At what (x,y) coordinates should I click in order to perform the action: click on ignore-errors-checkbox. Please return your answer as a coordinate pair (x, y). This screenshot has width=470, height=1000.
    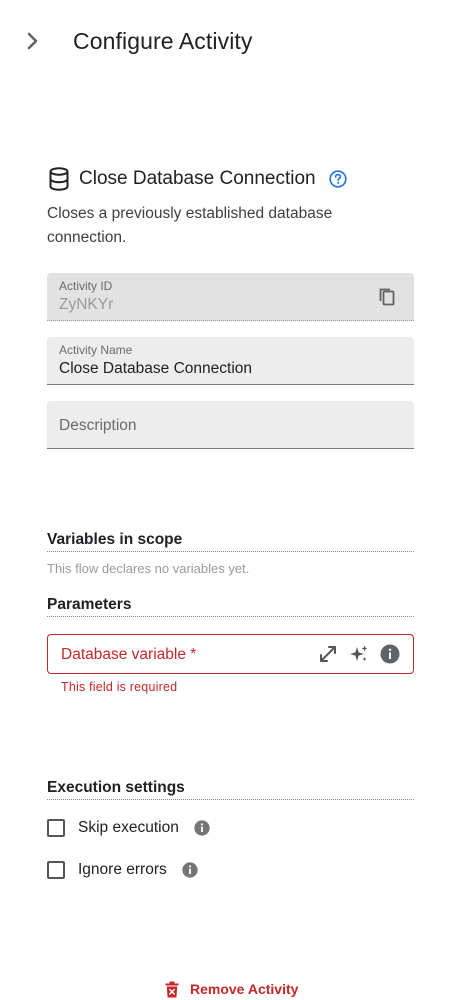
    Looking at the image, I should click on (56, 870).